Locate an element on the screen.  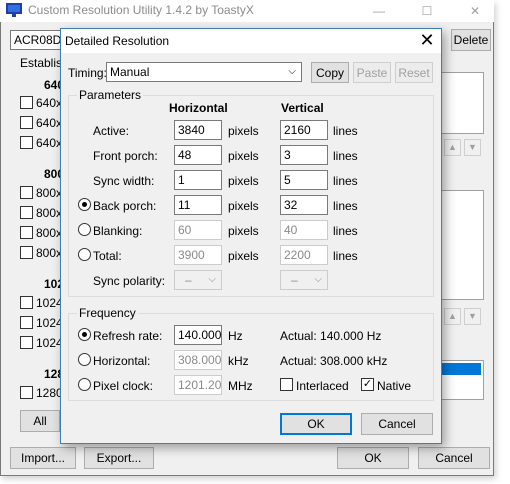
pixel-clock-radio is located at coordinates (84, 384).